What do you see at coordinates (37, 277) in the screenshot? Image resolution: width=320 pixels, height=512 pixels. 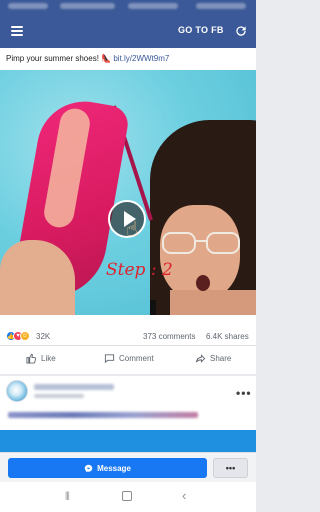 I see `hand` at bounding box center [37, 277].